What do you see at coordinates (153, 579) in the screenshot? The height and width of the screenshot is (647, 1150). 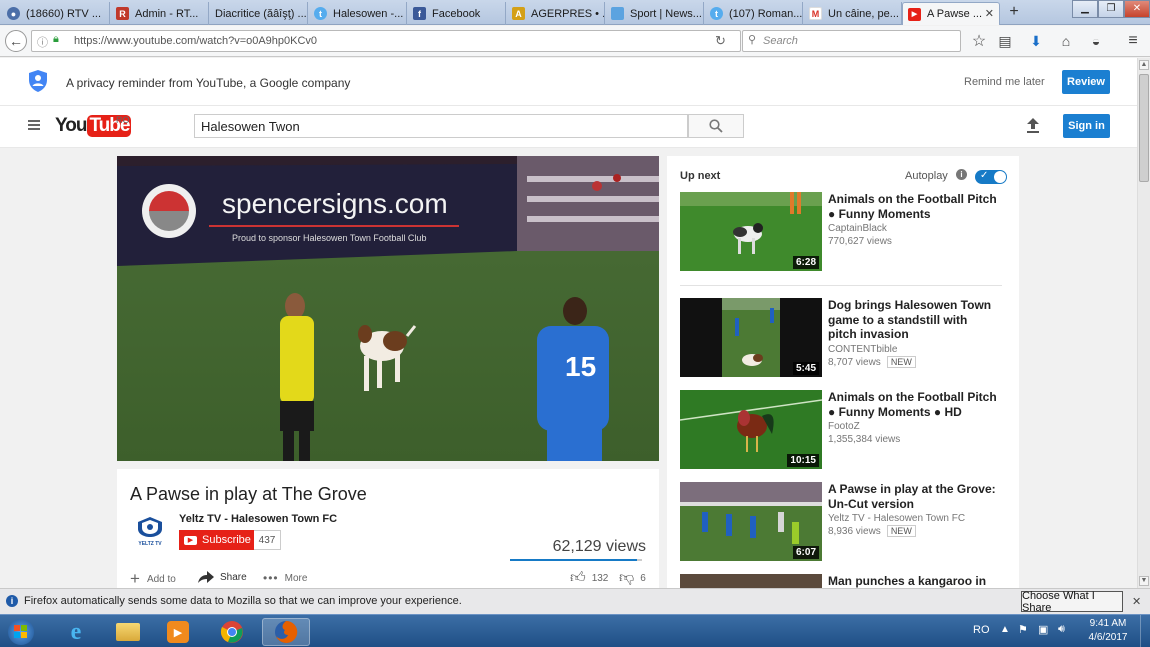 I see `add-to-button: + Add to` at bounding box center [153, 579].